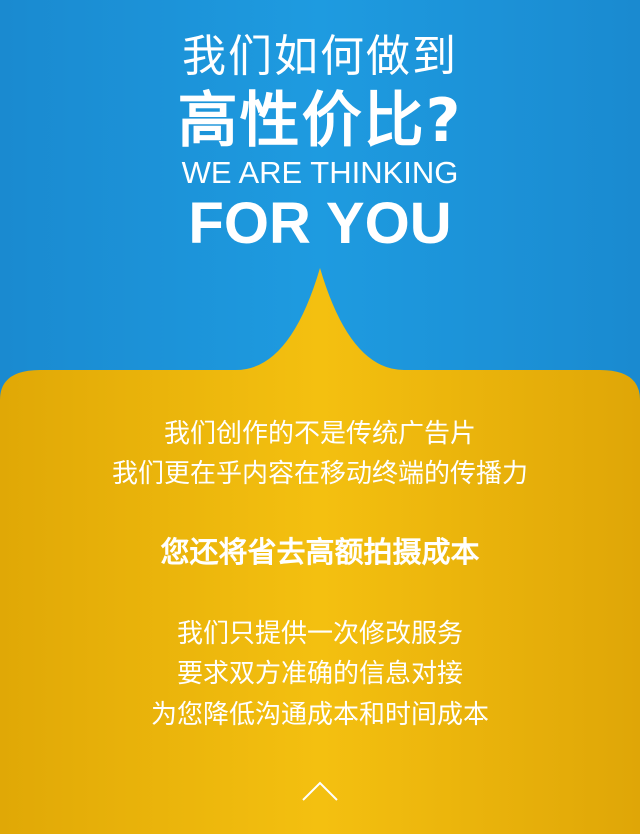 The height and width of the screenshot is (834, 640). What do you see at coordinates (319, 634) in the screenshot?
I see `paragraph-line: 我们只提供一次修改服务` at bounding box center [319, 634].